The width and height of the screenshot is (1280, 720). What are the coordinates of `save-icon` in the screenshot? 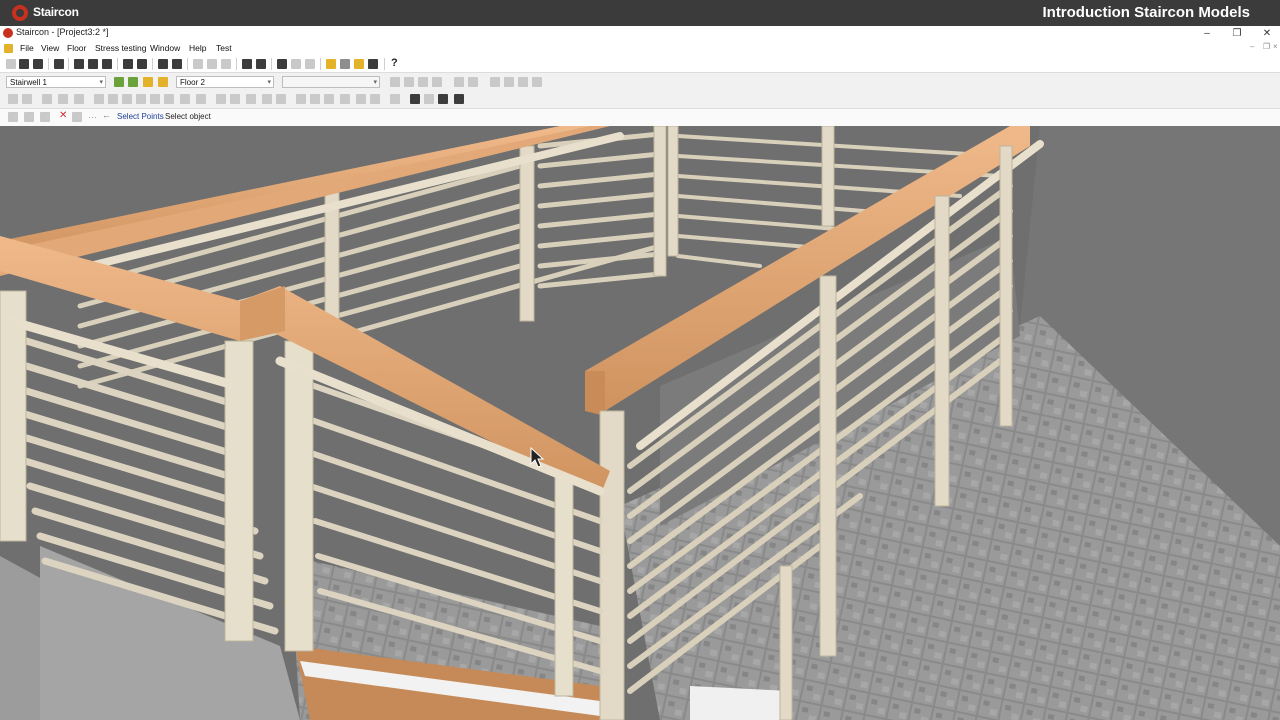 It's located at (38, 64).